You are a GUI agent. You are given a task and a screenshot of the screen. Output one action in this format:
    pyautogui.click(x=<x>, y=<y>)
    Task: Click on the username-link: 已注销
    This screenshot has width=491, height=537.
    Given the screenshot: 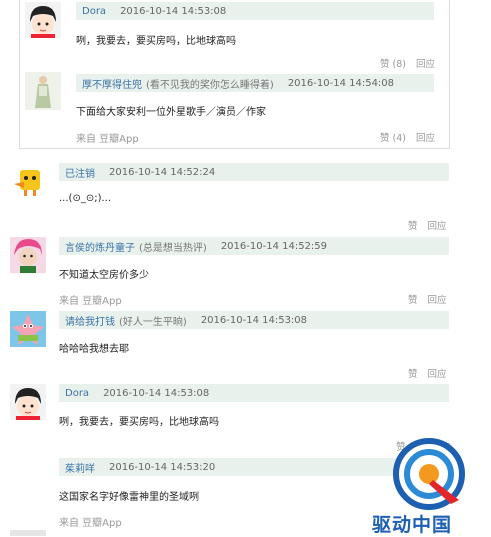 What is the action you would take?
    pyautogui.click(x=80, y=172)
    